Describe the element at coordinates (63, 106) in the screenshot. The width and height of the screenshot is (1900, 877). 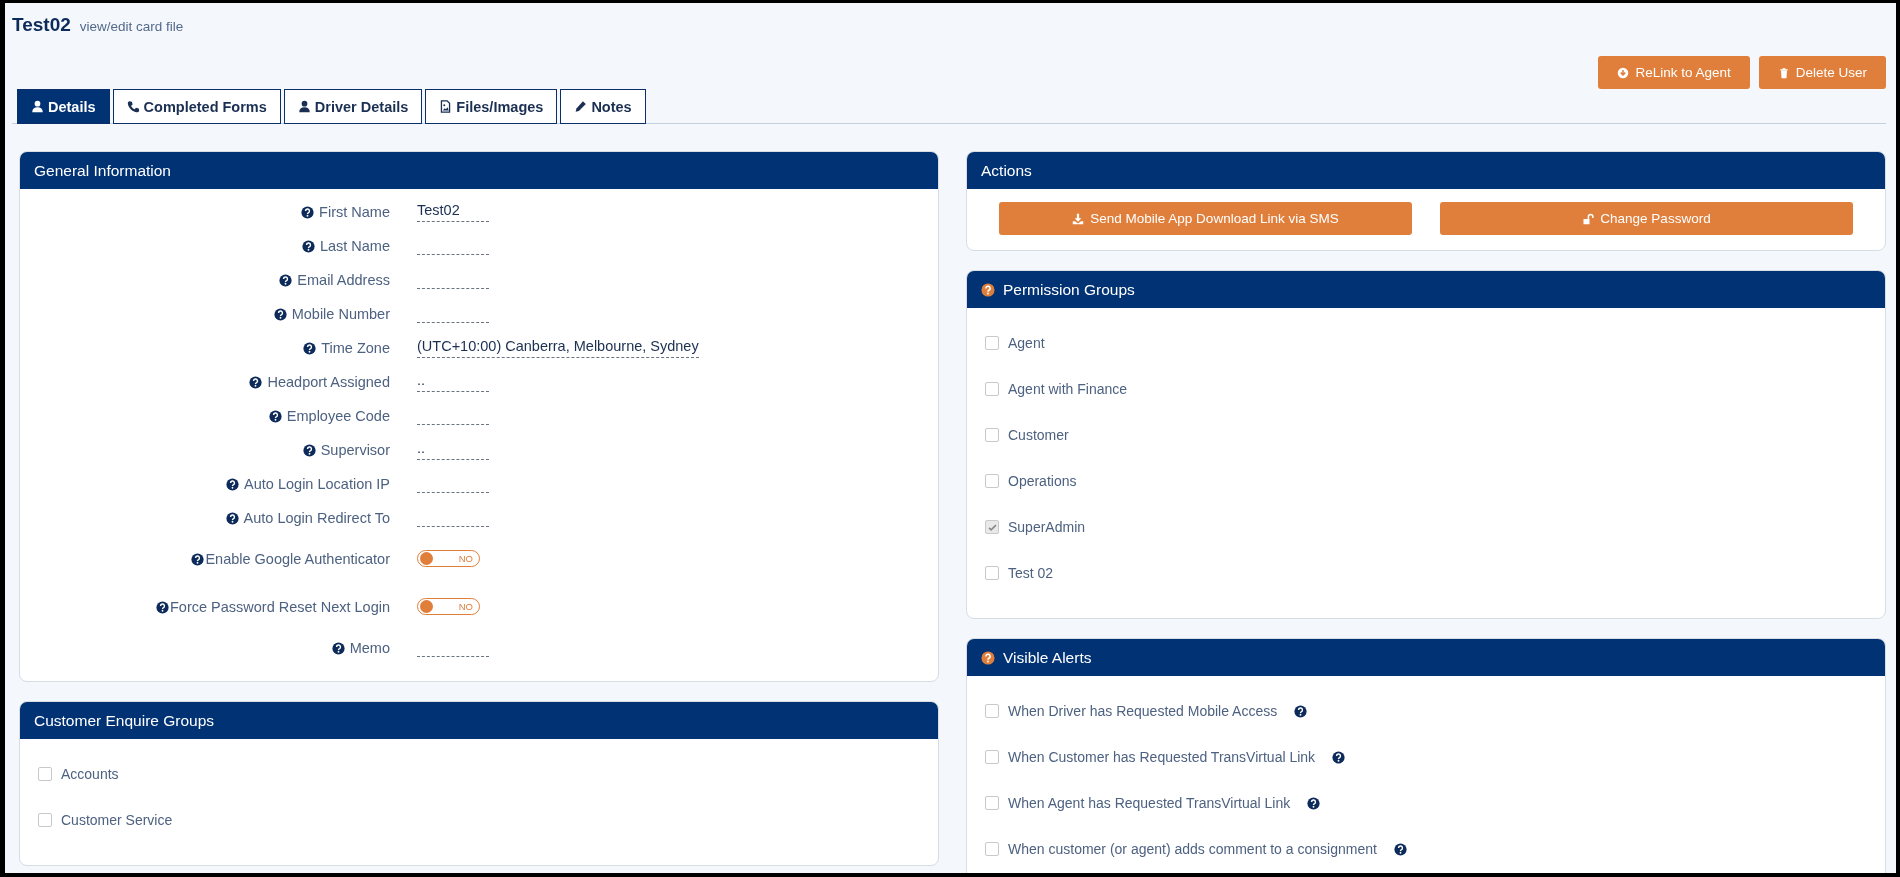
I see `tab: Details` at that location.